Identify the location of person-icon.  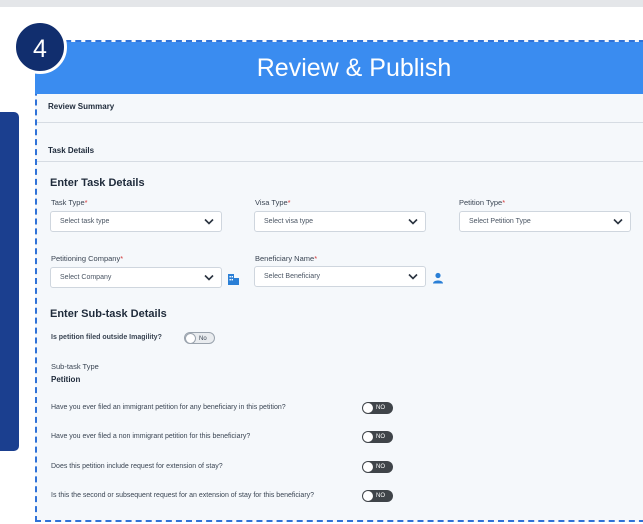
(438, 277).